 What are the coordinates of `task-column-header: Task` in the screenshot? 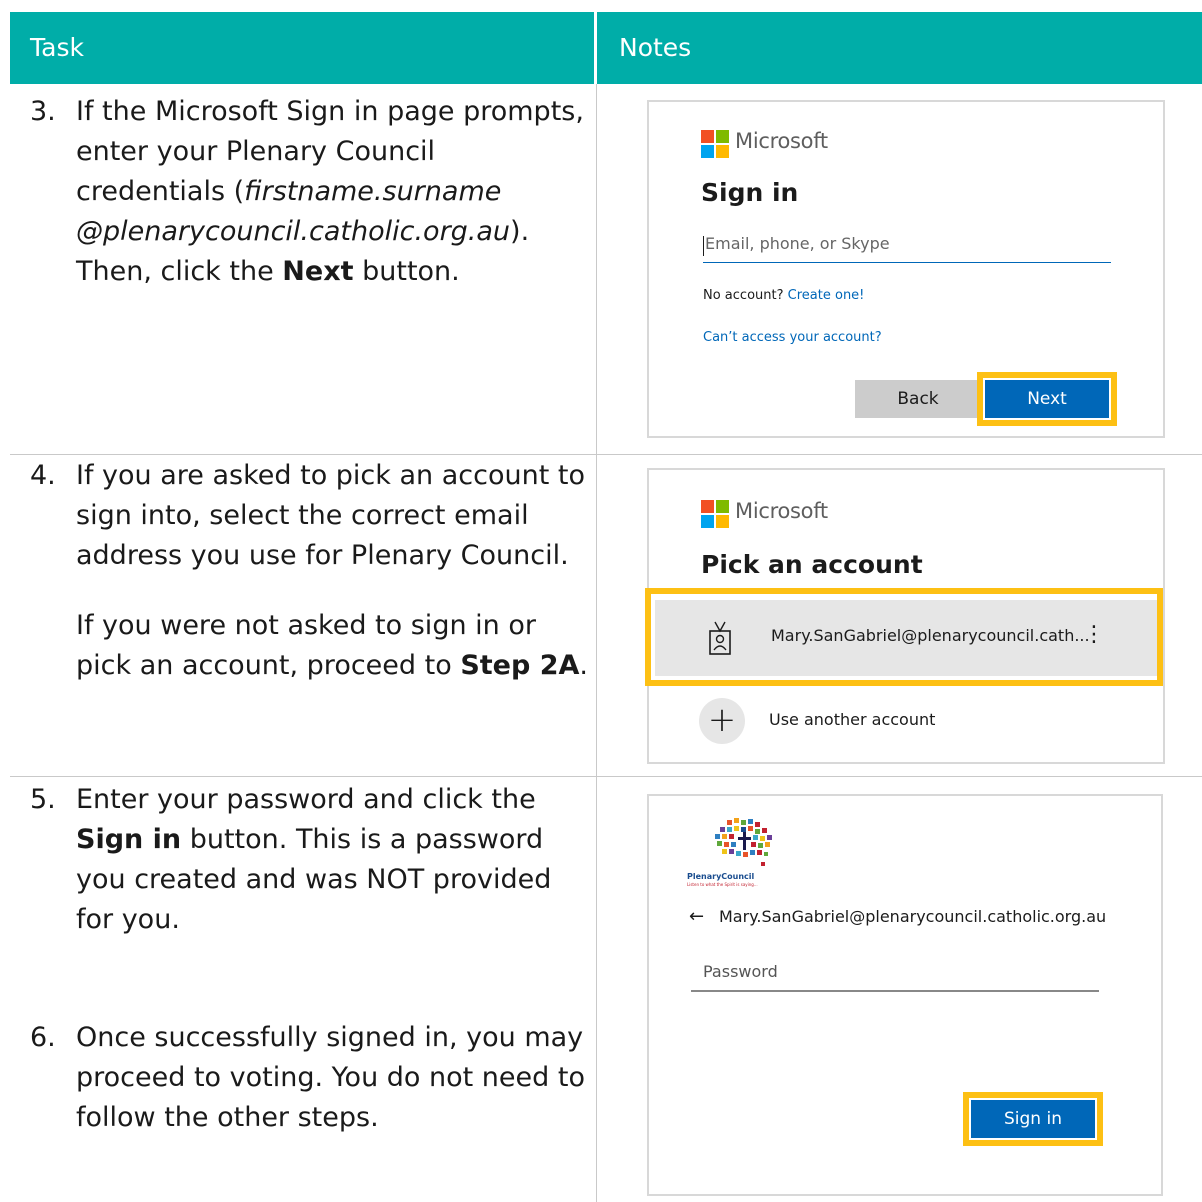 It's located at (302, 48).